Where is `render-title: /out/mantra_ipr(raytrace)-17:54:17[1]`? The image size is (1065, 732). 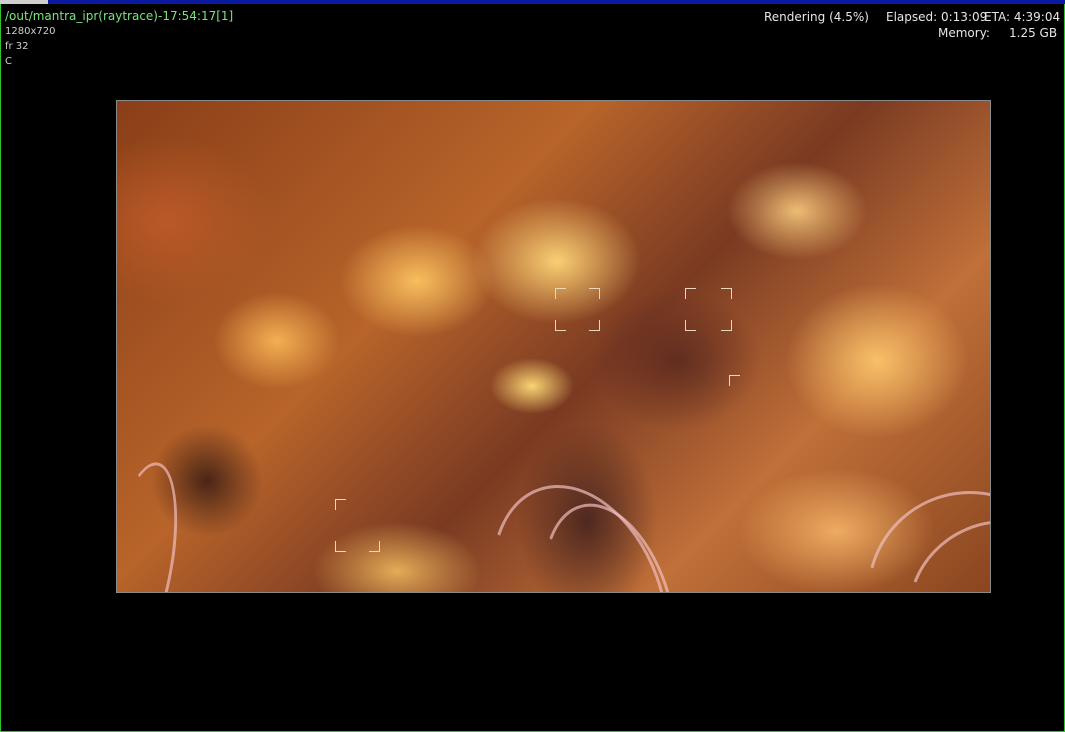 render-title: /out/mantra_ipr(raytrace)-17:54:17[1] is located at coordinates (119, 16).